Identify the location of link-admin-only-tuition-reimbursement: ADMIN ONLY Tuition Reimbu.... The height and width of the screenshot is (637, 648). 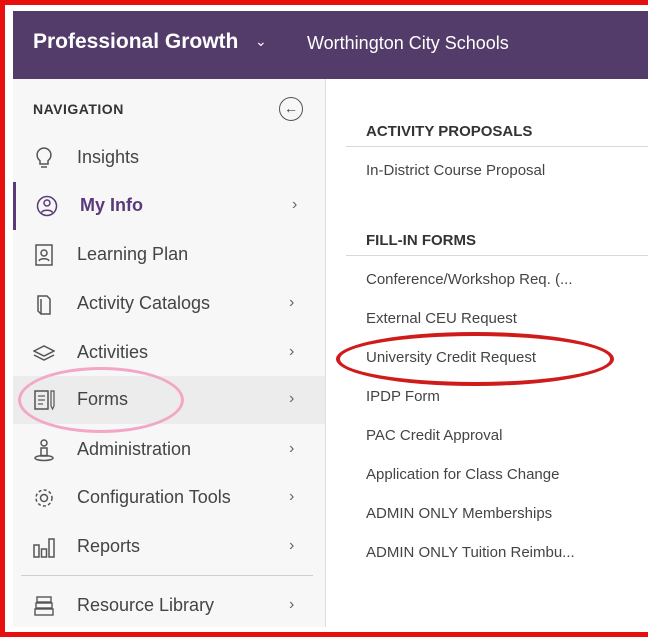
(470, 552).